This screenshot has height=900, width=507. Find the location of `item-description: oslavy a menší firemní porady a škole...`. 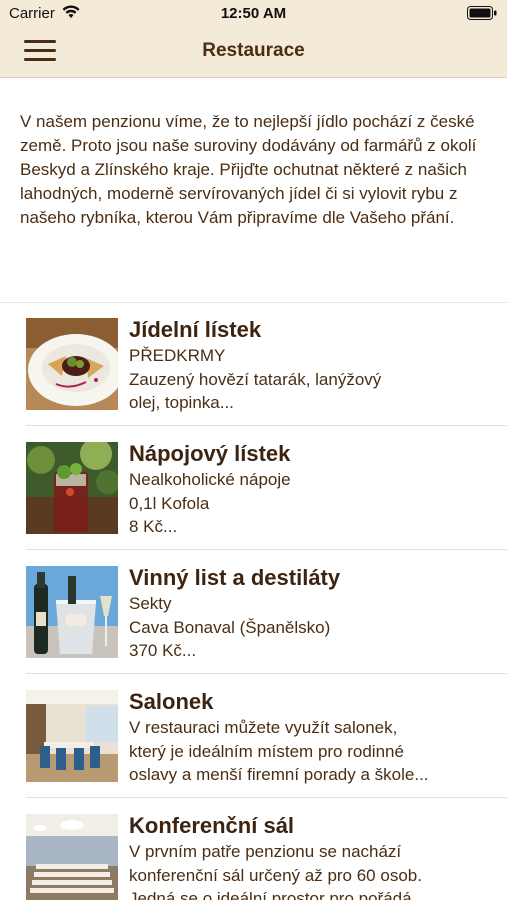

item-description: oslavy a menší firemní porady a škole... is located at coordinates (279, 774).